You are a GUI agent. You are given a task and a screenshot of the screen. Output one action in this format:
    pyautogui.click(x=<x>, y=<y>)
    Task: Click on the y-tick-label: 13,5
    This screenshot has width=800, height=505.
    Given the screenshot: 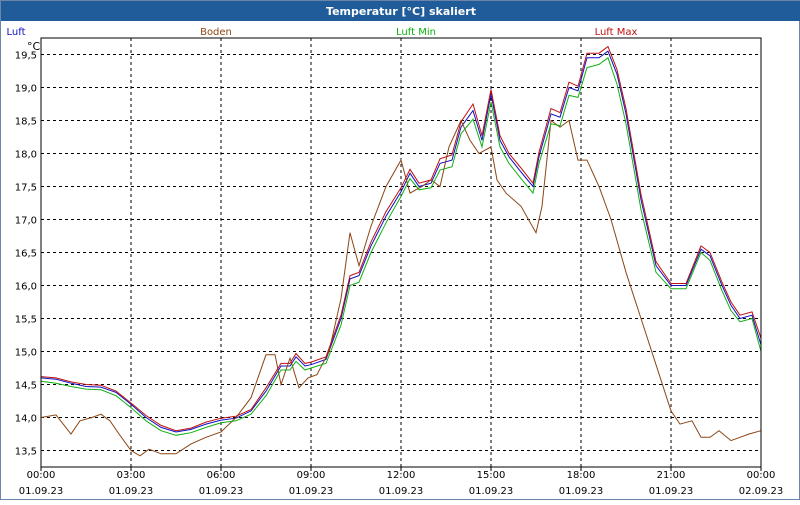 What is the action you would take?
    pyautogui.click(x=26, y=452)
    